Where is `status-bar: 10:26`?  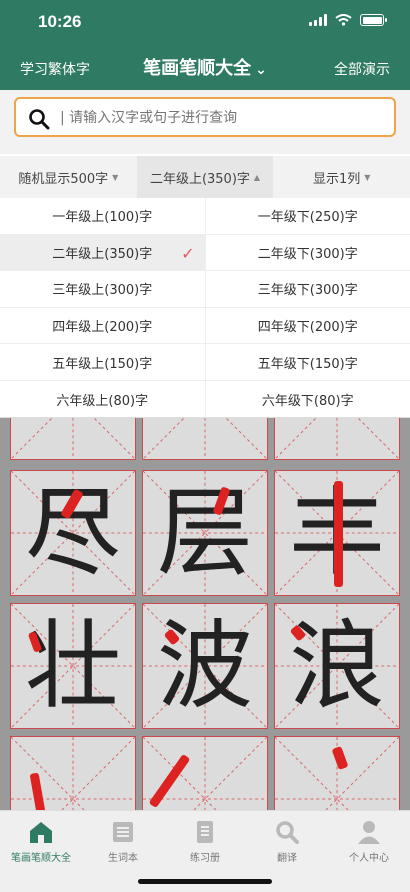
status-bar: 10:26 is located at coordinates (205, 22).